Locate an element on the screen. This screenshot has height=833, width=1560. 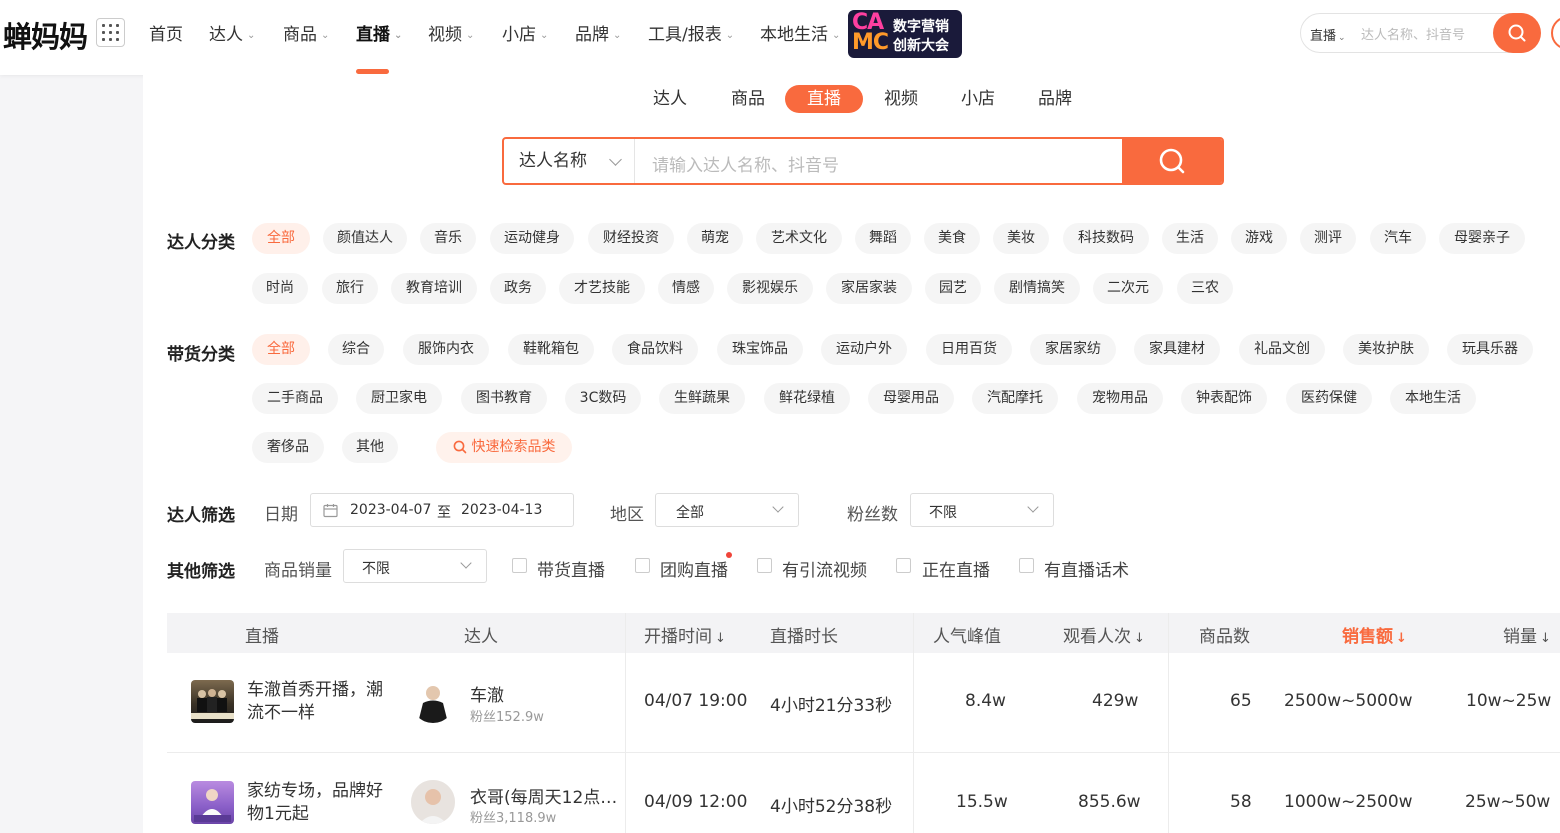
th-views: 观看人次 ↓ is located at coordinates (1104, 634).